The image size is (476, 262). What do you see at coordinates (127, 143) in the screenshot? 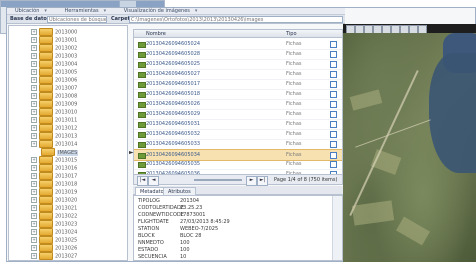
I see `tree-scrollbar` at bounding box center [127, 143].